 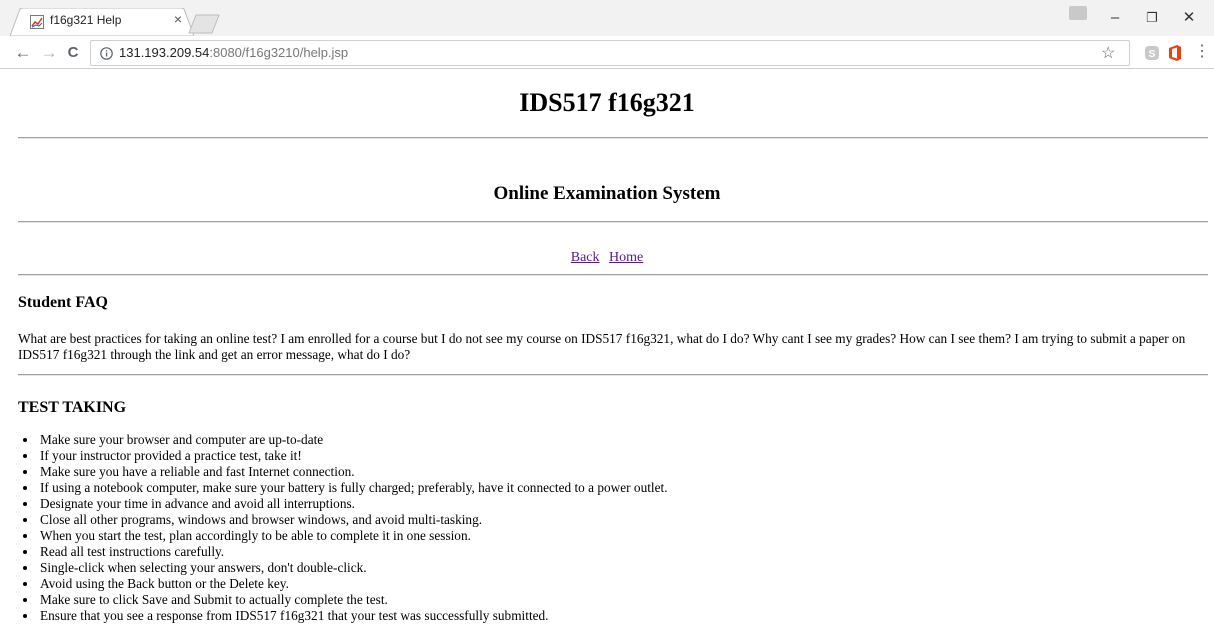 I want to click on site-favicon-icon, so click(x=37, y=22).